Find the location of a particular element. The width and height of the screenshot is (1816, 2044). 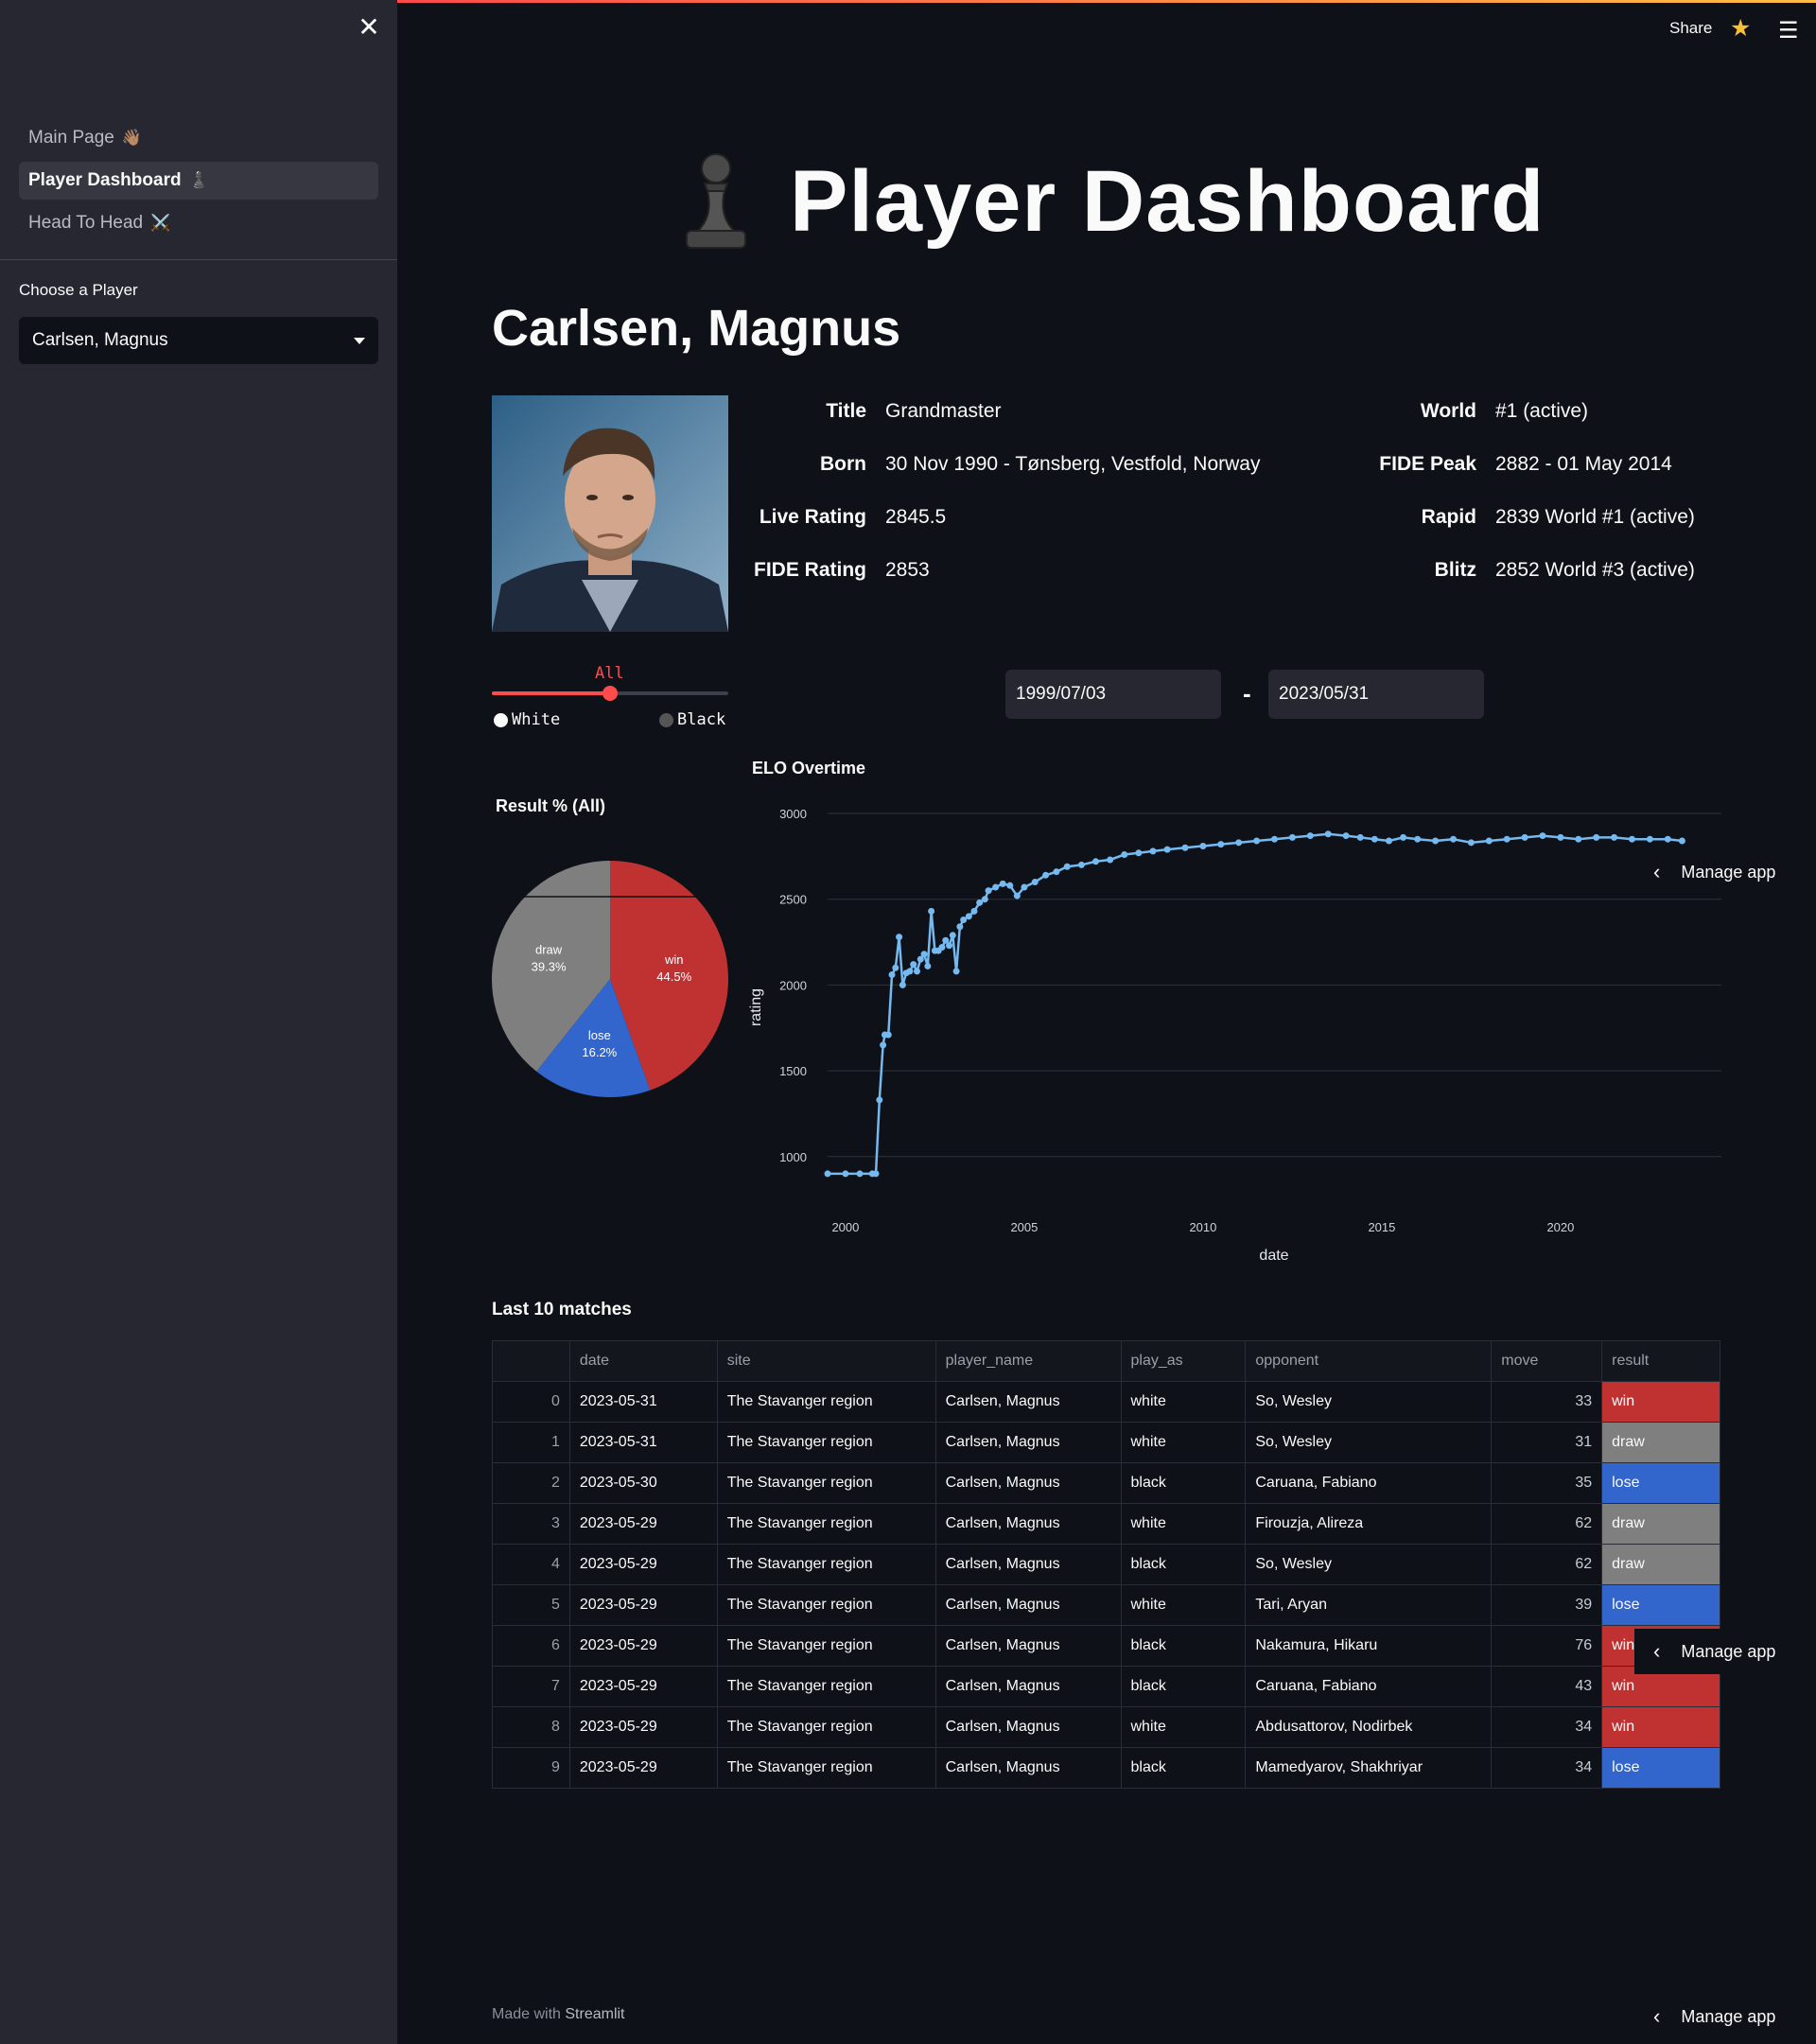

table-cell-index: 0 is located at coordinates (531, 1402).